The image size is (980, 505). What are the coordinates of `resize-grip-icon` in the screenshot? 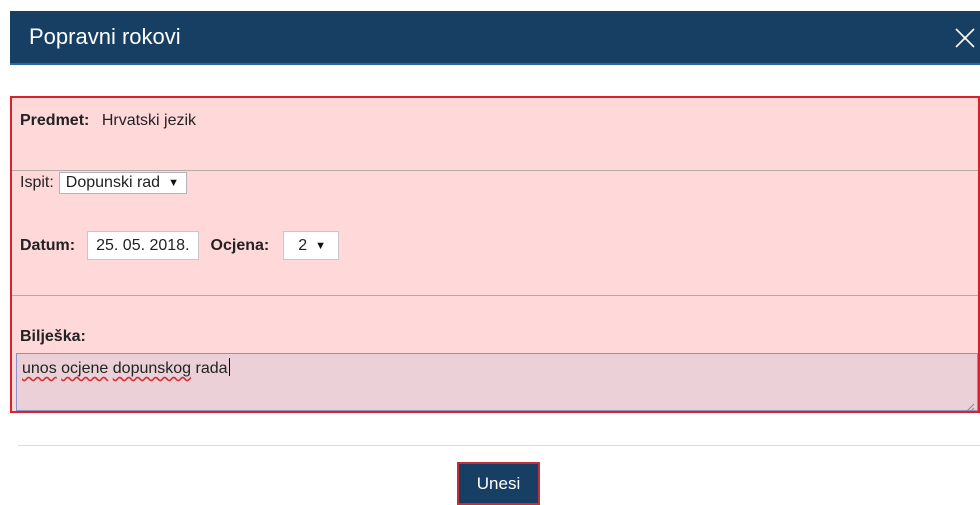 It's located at (970, 405).